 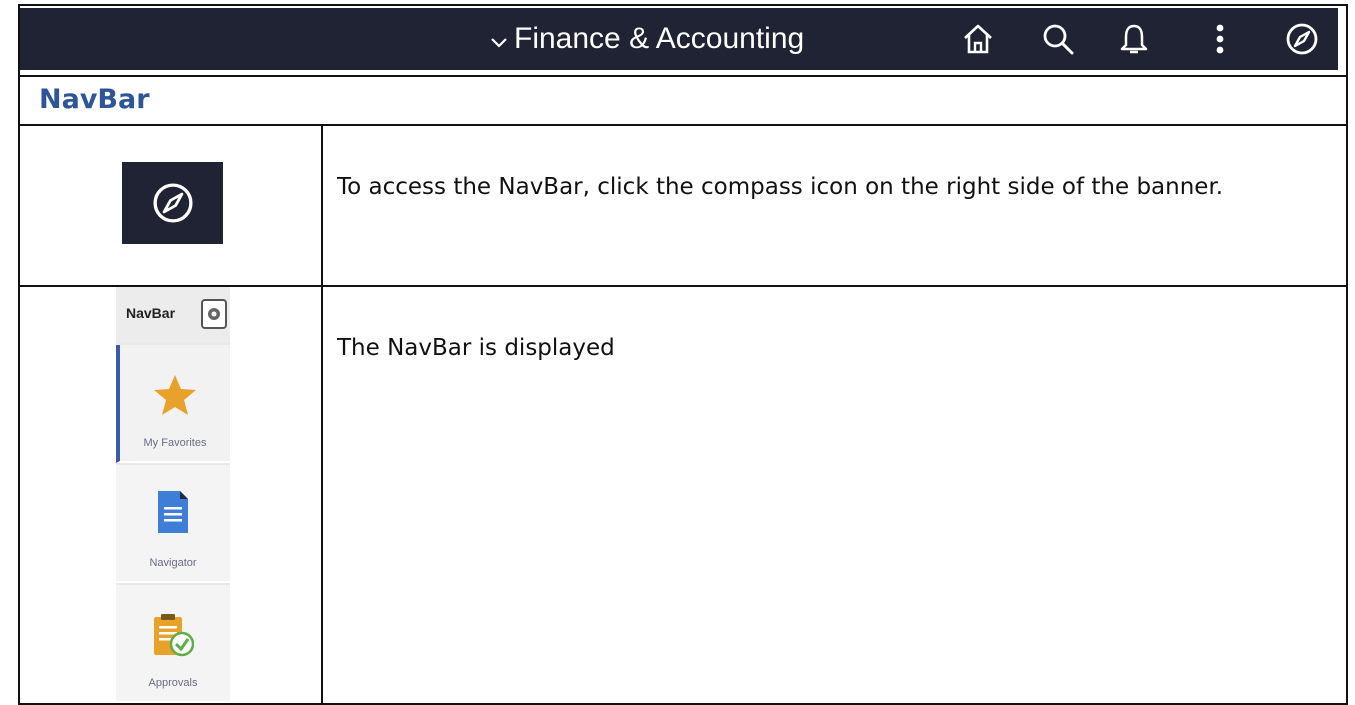 I want to click on navbar-item-label: Navigator, so click(x=173, y=563).